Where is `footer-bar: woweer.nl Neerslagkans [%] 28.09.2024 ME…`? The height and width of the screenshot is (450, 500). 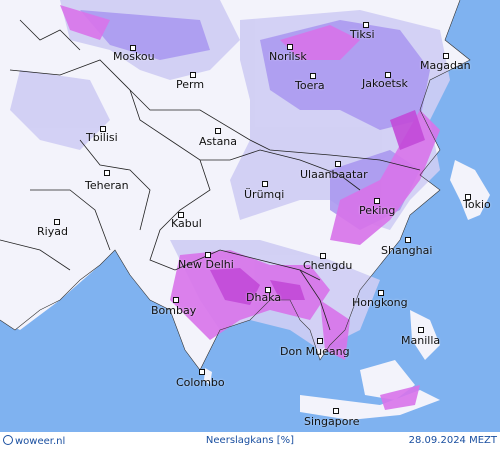
footer-bar: woweer.nl Neerslagkans [%] 28.09.2024 ME… is located at coordinates (250, 441).